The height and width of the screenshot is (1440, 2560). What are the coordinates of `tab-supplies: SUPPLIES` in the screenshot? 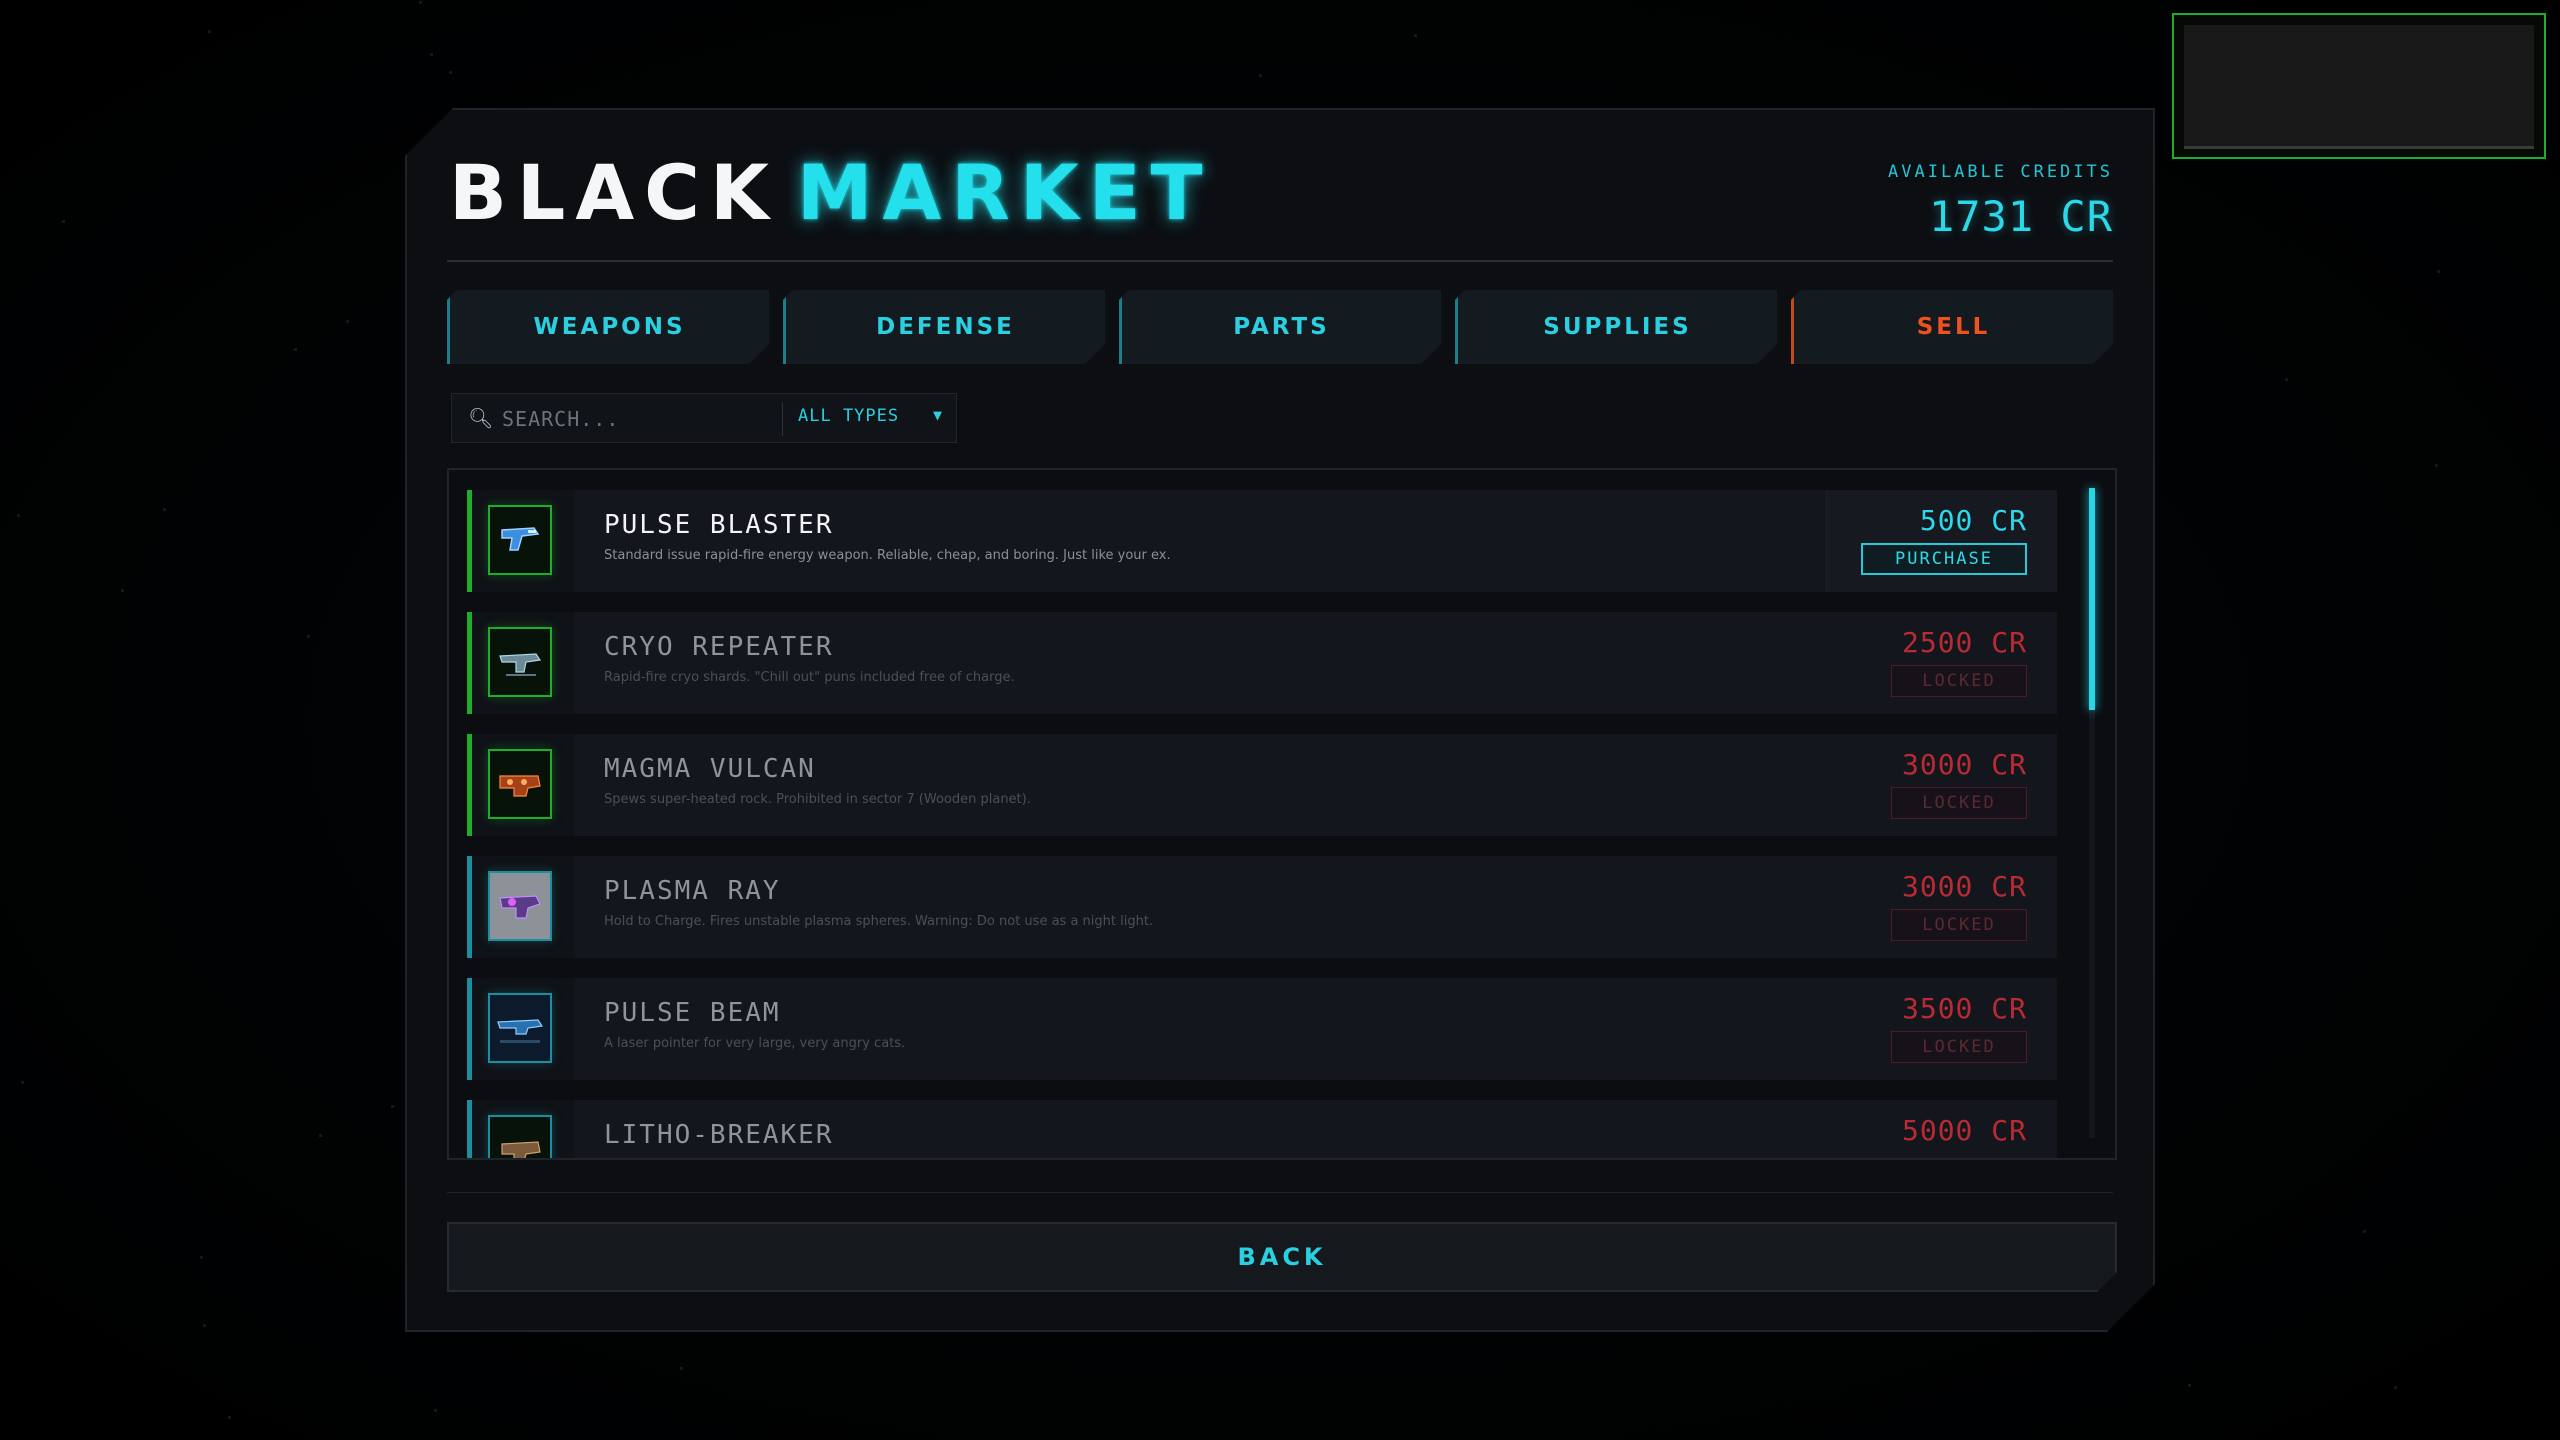 It's located at (1616, 327).